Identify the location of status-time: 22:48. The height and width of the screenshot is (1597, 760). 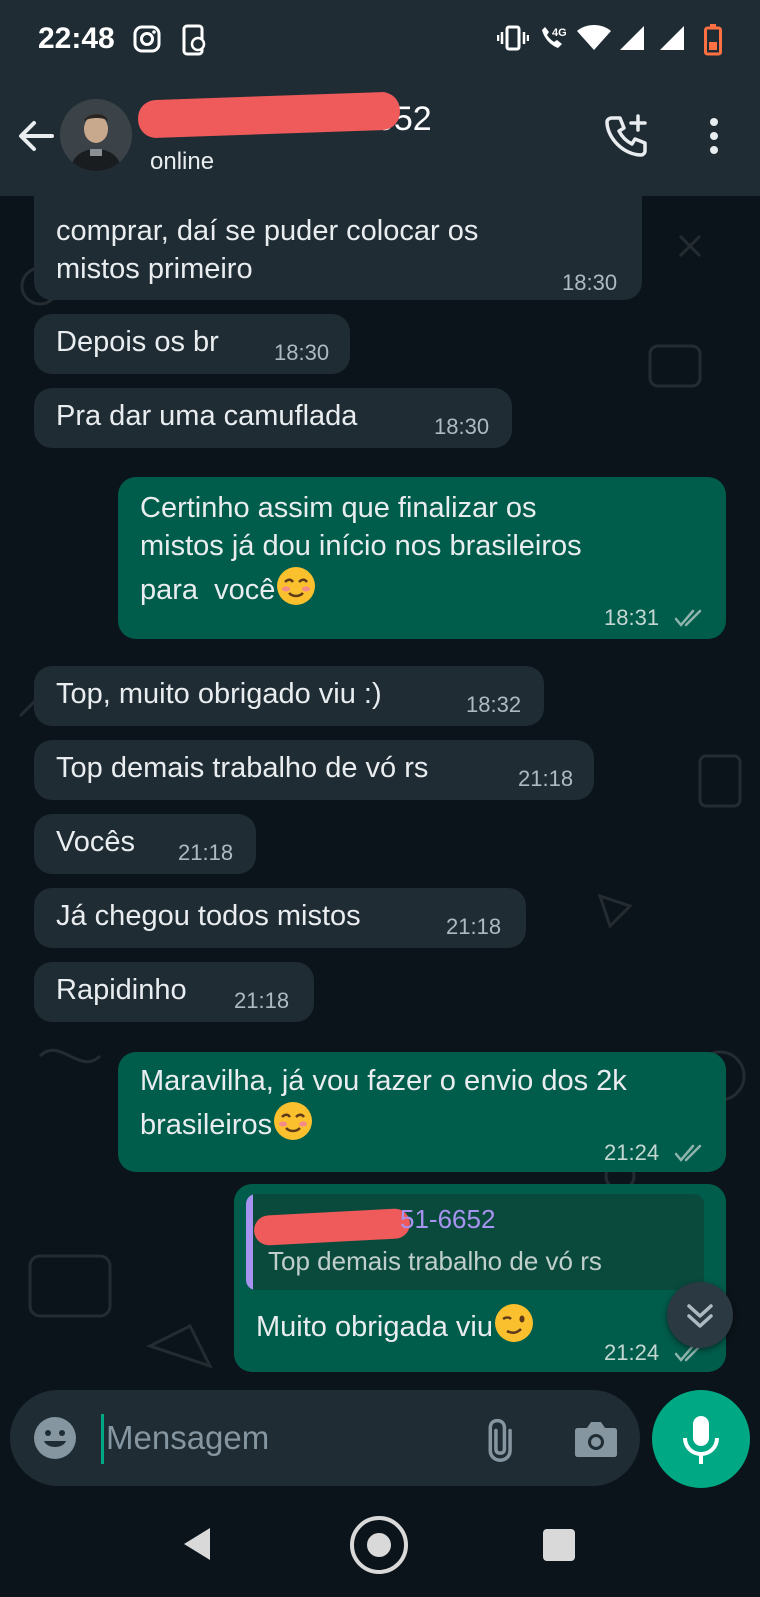
(76, 38).